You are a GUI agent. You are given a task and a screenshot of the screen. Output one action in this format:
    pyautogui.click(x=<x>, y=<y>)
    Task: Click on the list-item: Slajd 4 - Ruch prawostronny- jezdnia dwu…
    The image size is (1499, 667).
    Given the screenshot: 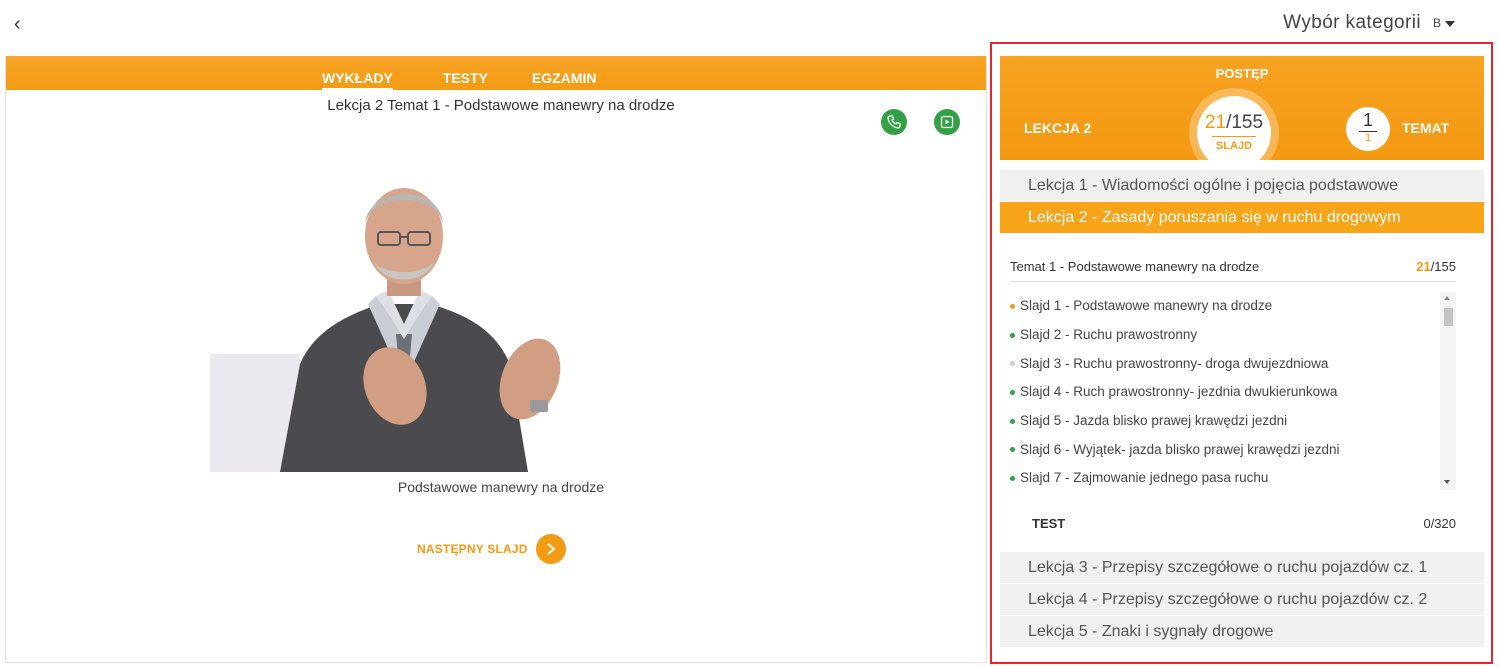 What is the action you would take?
    pyautogui.click(x=1232, y=392)
    